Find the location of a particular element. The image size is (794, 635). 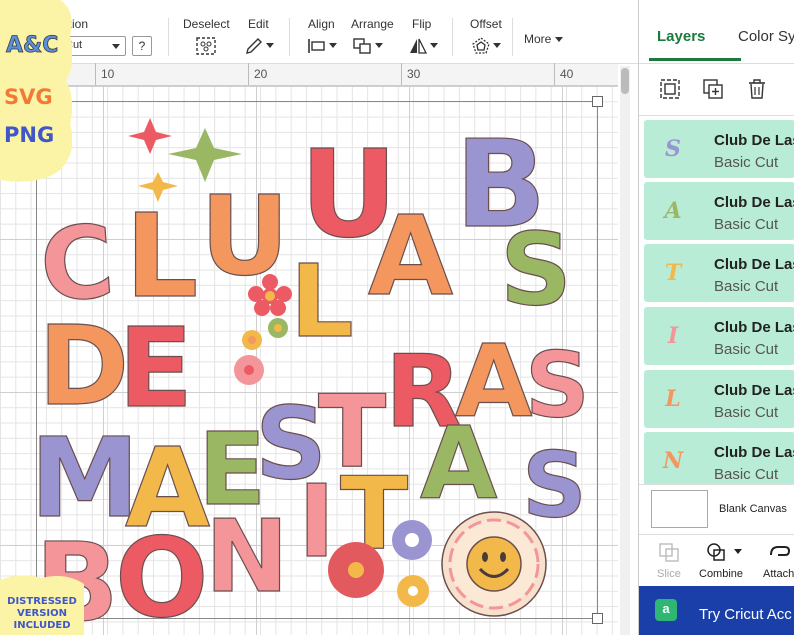

combine-label: Combine is located at coordinates (721, 574).